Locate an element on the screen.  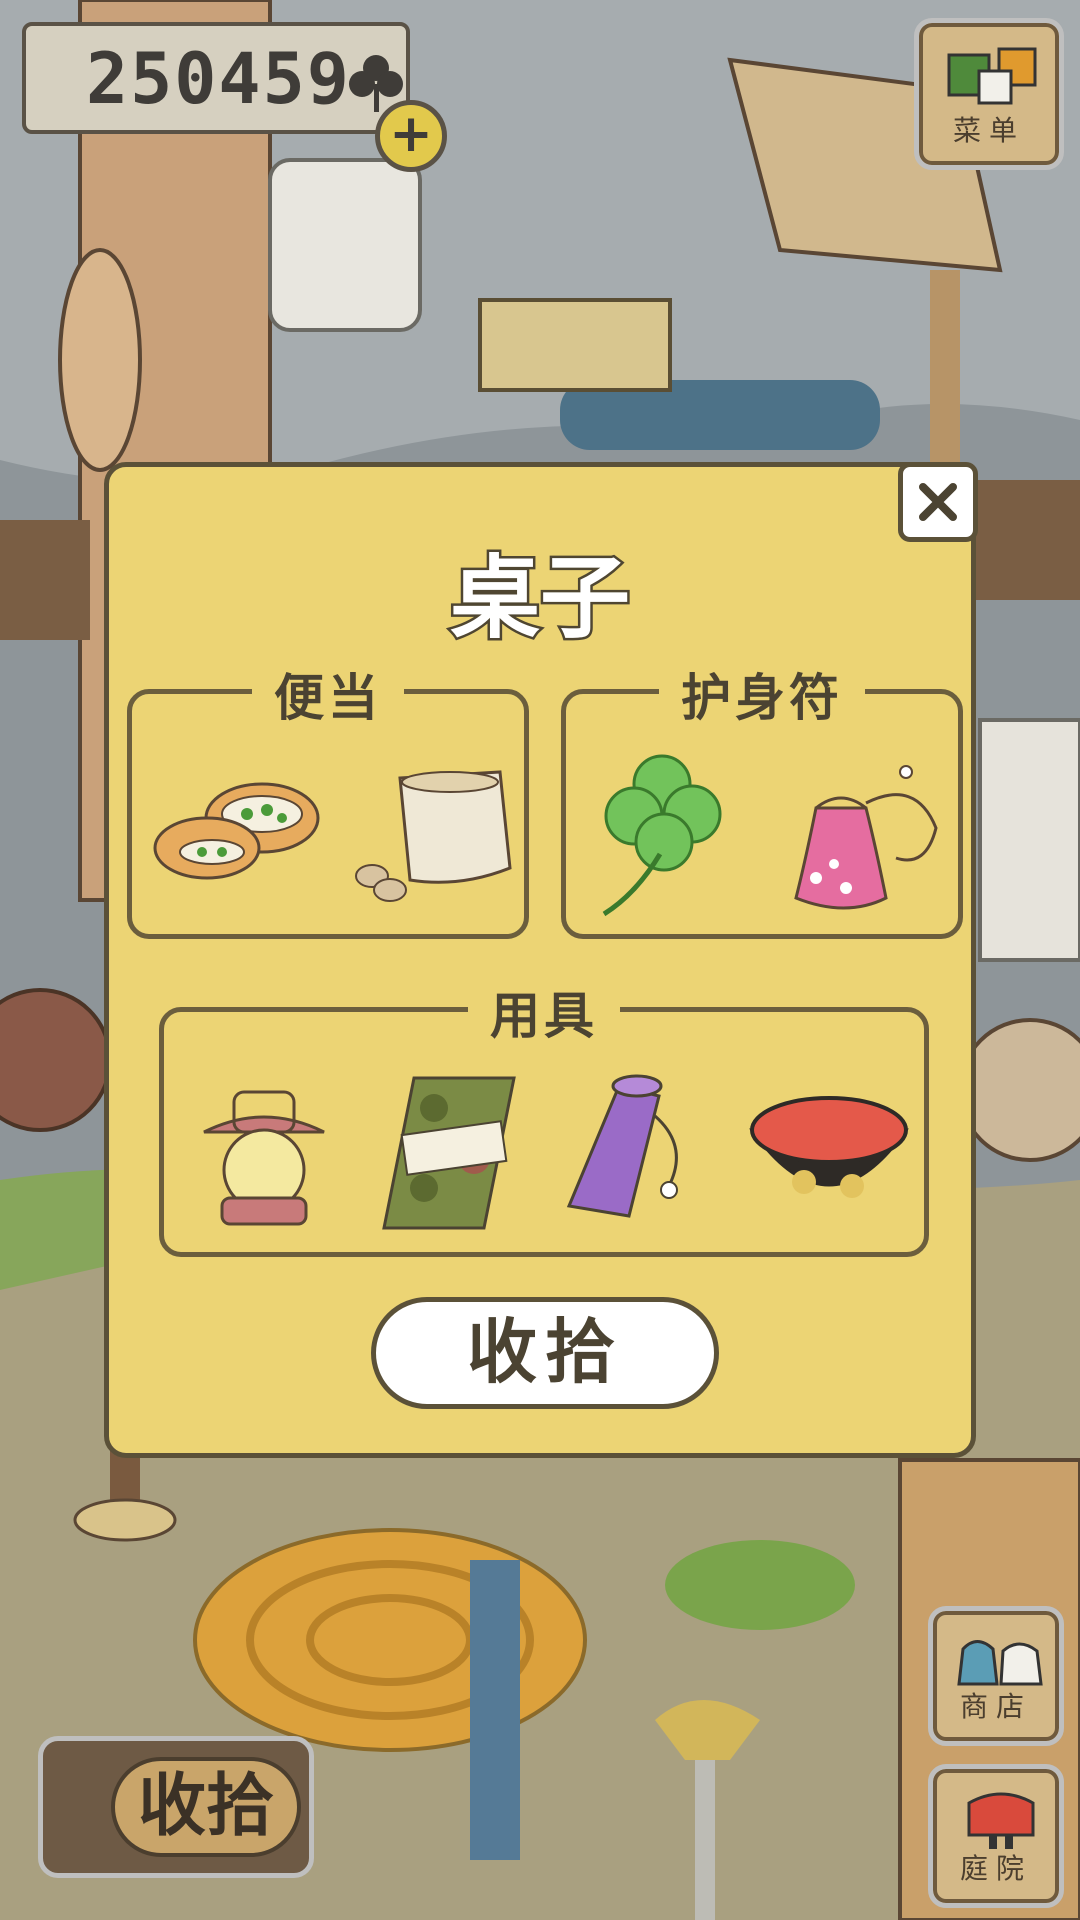
red-bowl-item is located at coordinates (829, 1155).